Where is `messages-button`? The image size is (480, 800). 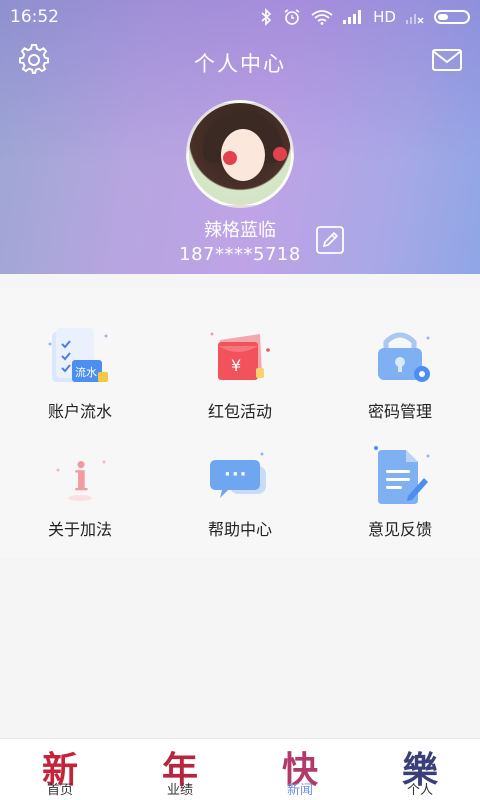 messages-button is located at coordinates (447, 60).